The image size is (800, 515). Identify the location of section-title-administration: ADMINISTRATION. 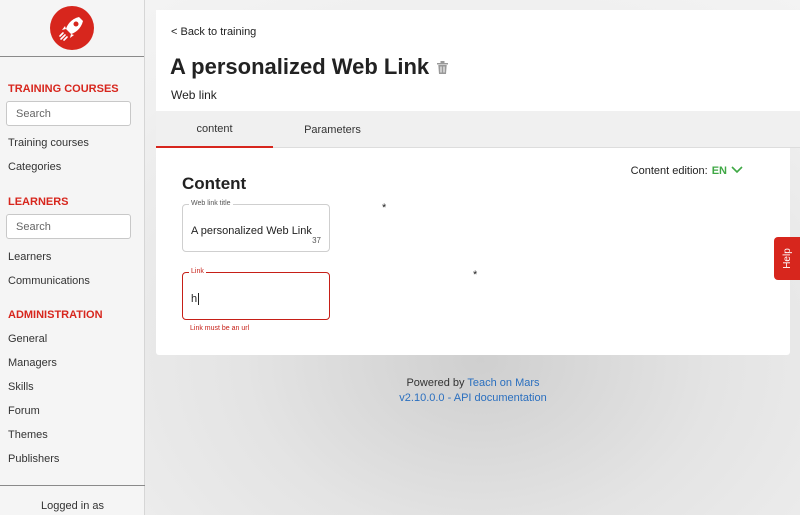
(55, 315).